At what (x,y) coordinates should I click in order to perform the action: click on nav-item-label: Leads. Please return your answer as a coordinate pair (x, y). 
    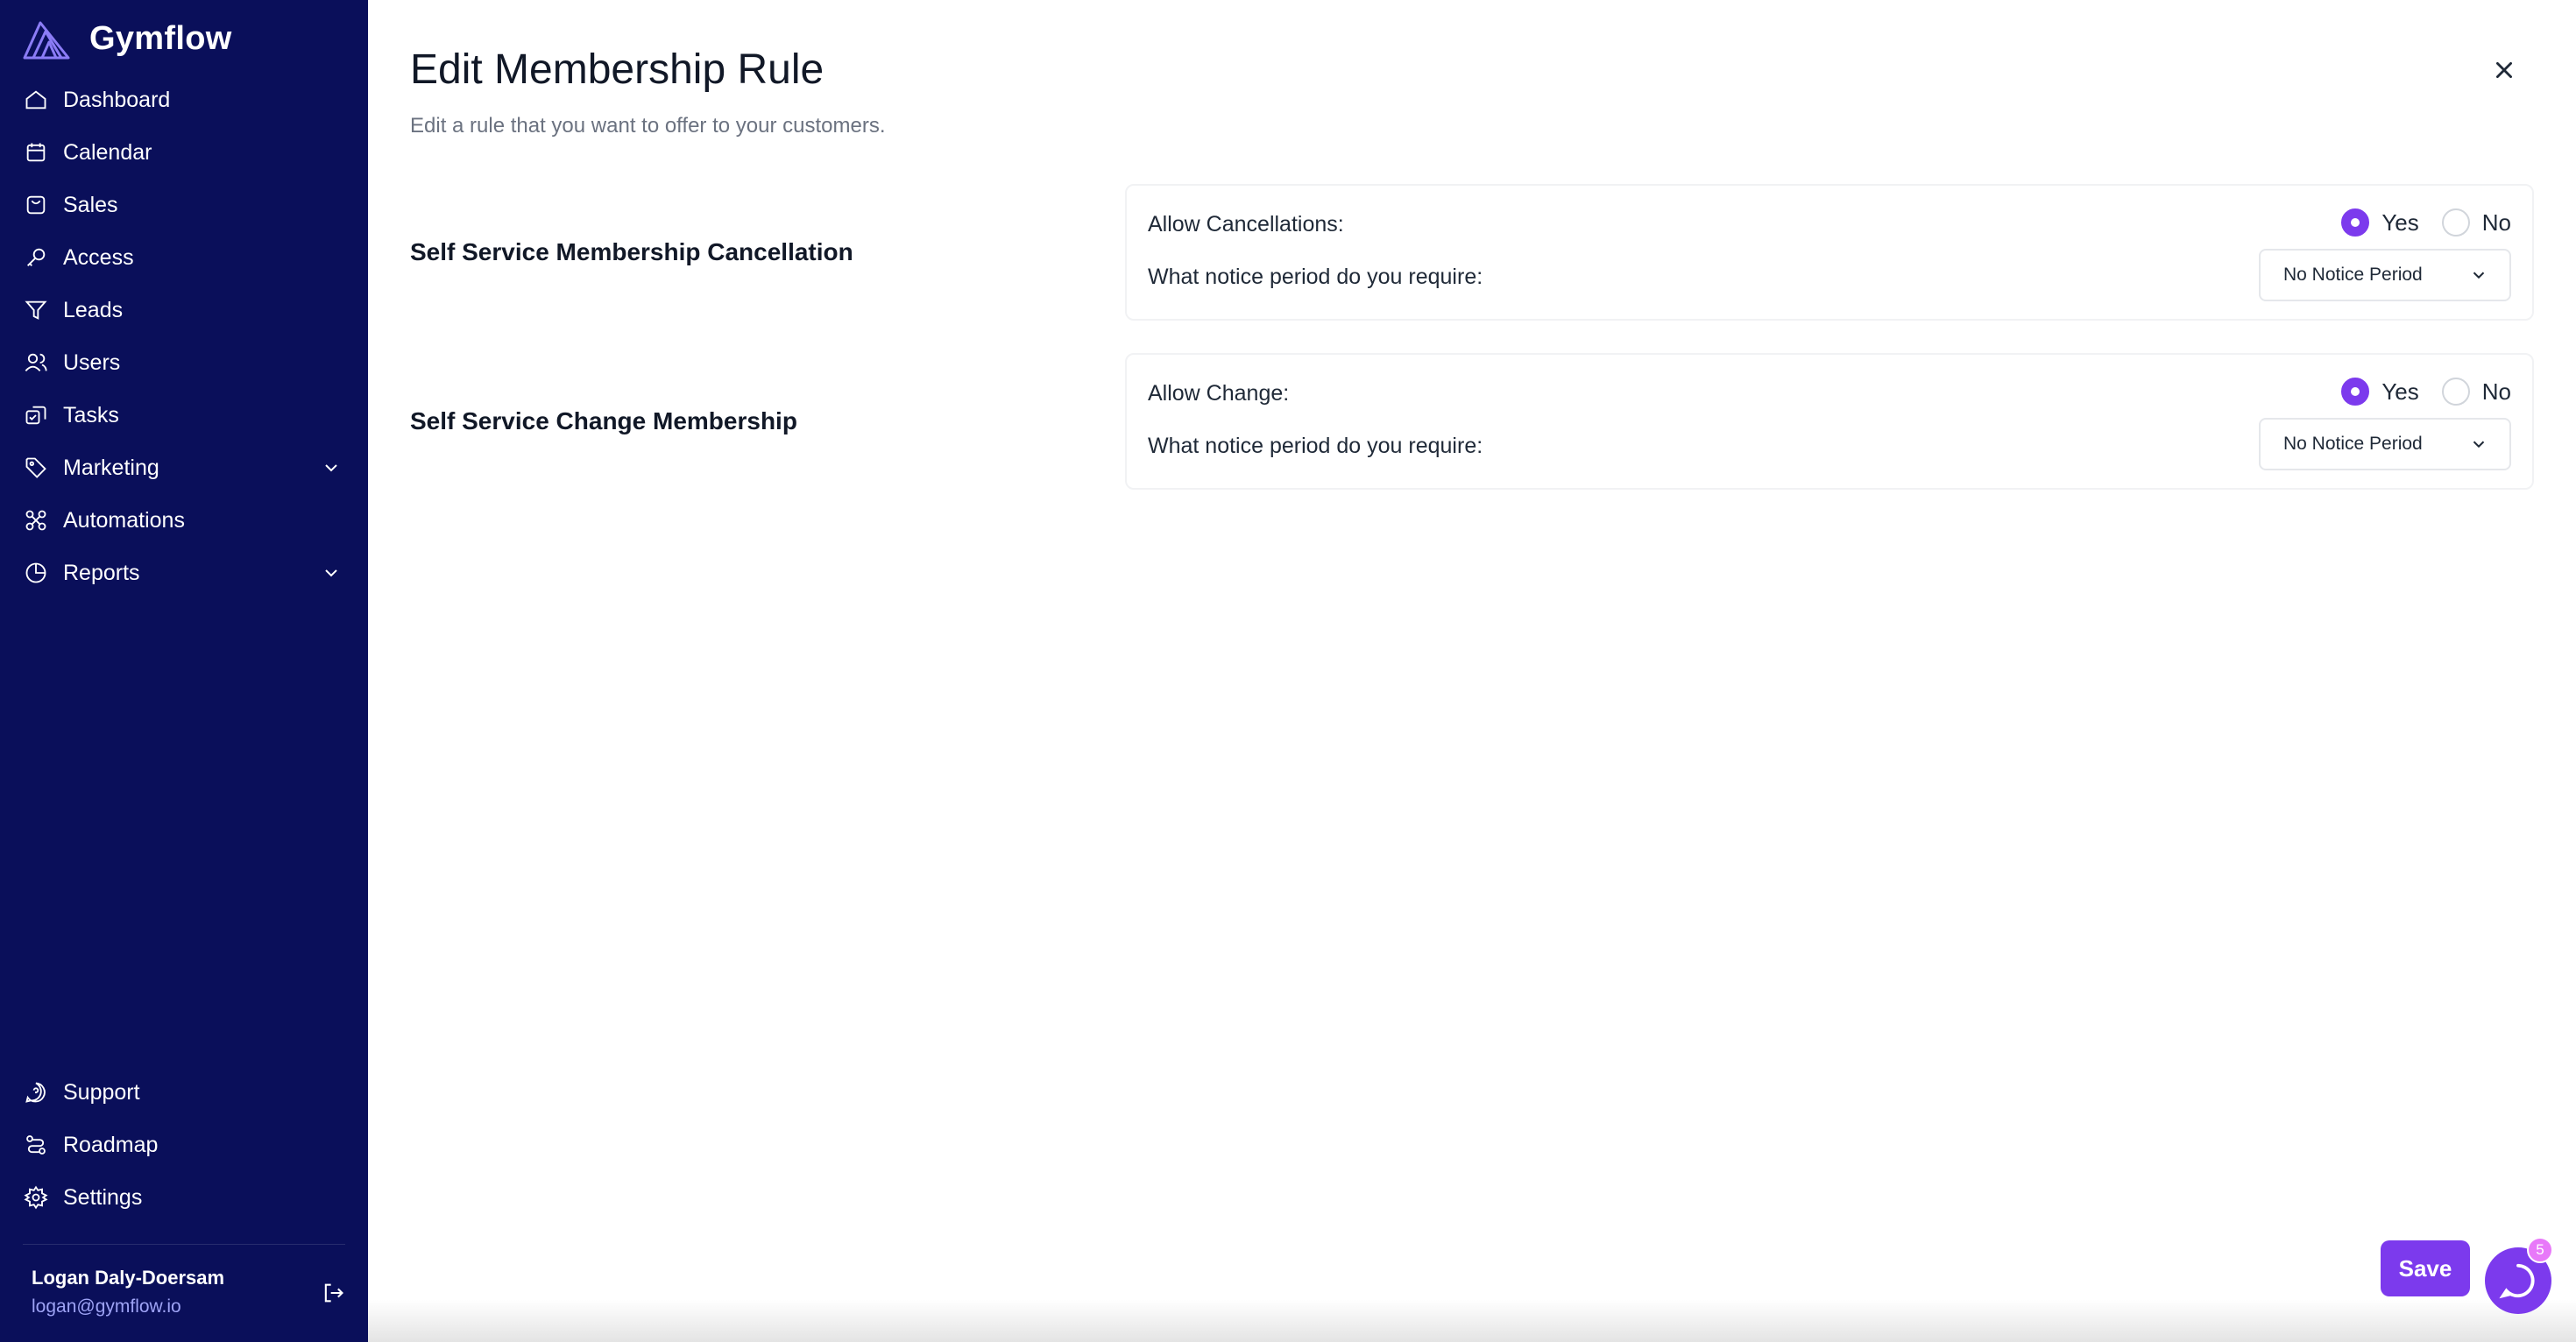
    Looking at the image, I should click on (93, 309).